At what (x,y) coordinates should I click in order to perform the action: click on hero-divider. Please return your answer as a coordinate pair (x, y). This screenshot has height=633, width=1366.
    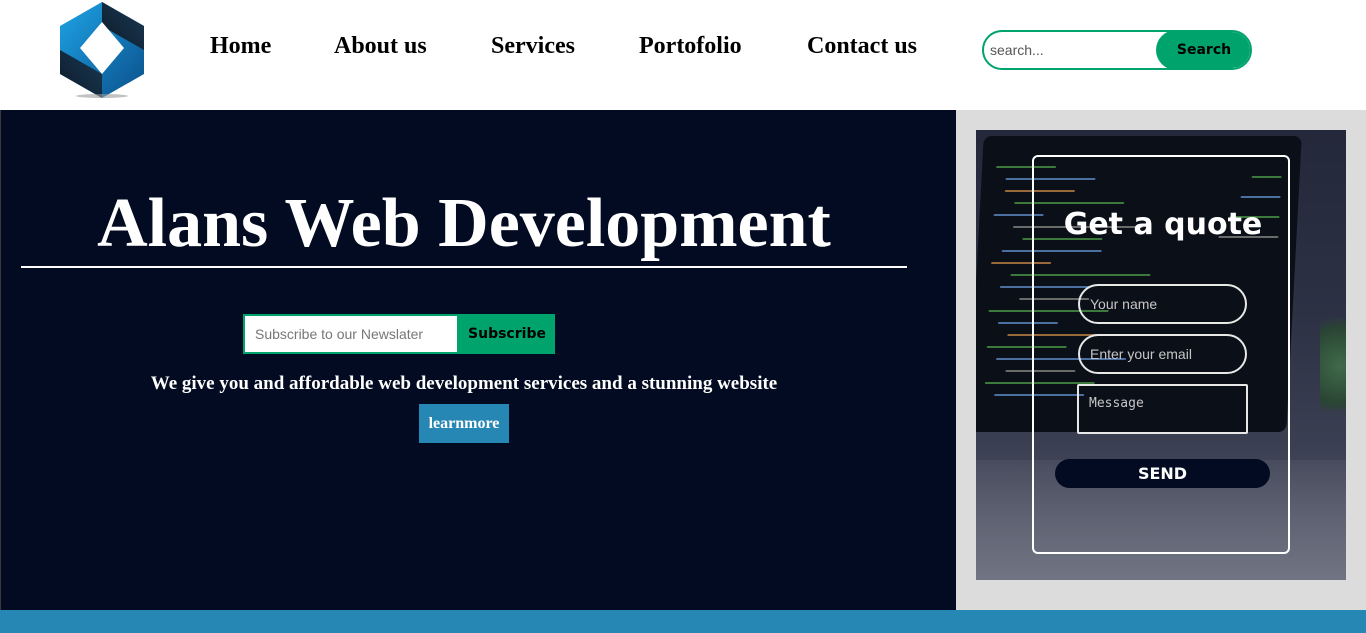
    Looking at the image, I should click on (464, 267).